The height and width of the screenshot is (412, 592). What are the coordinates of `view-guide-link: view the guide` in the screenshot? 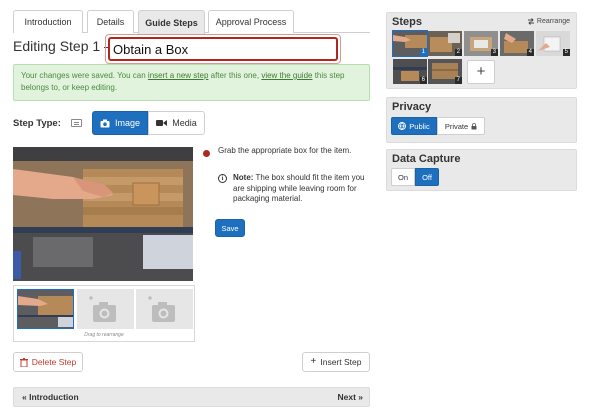 It's located at (286, 75).